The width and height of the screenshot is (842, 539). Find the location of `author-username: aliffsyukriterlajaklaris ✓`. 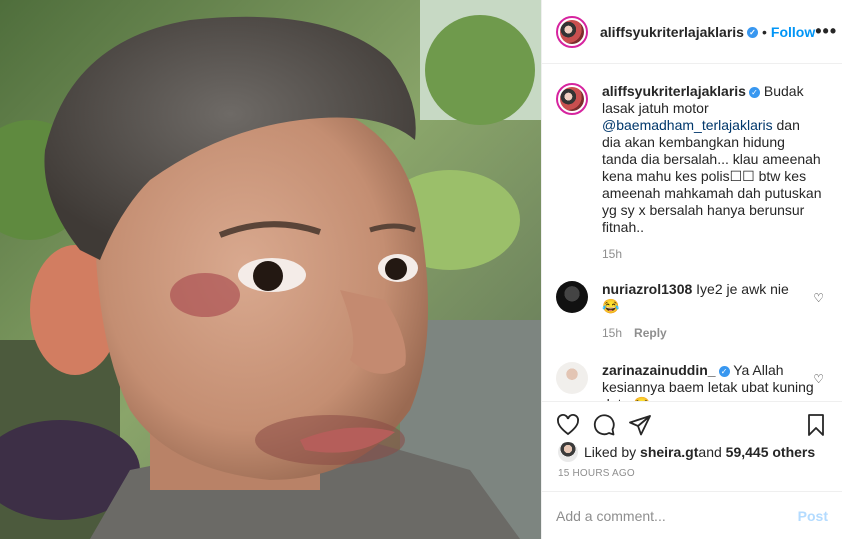

author-username: aliffsyukriterlajaklaris ✓ is located at coordinates (679, 32).